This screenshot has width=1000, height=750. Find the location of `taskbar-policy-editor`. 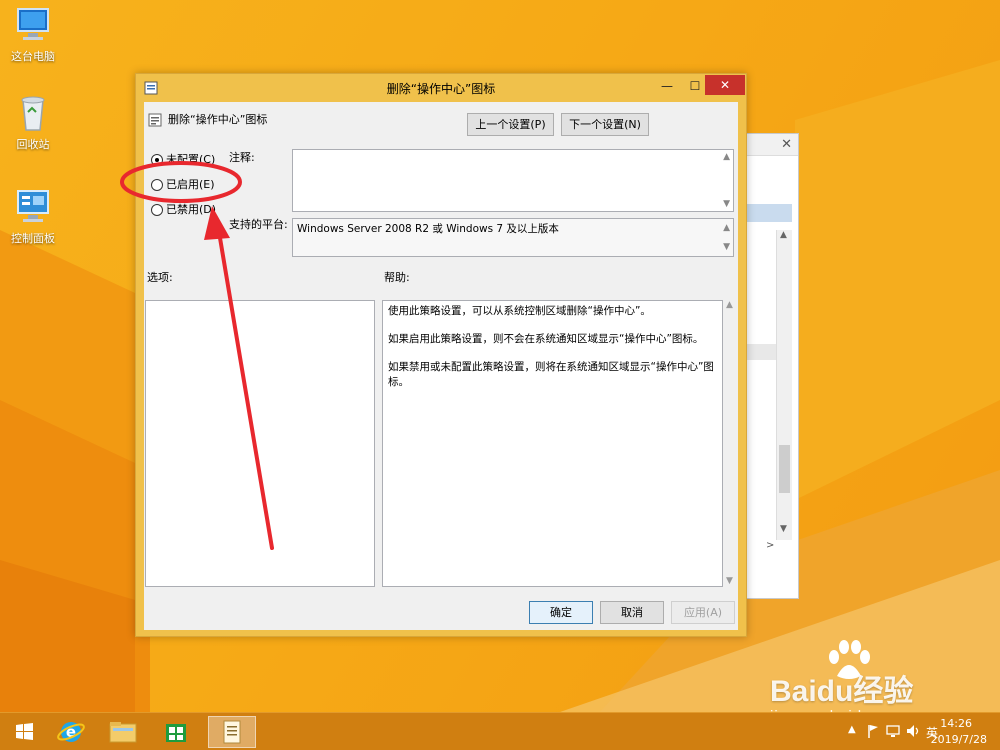

taskbar-policy-editor is located at coordinates (232, 732).